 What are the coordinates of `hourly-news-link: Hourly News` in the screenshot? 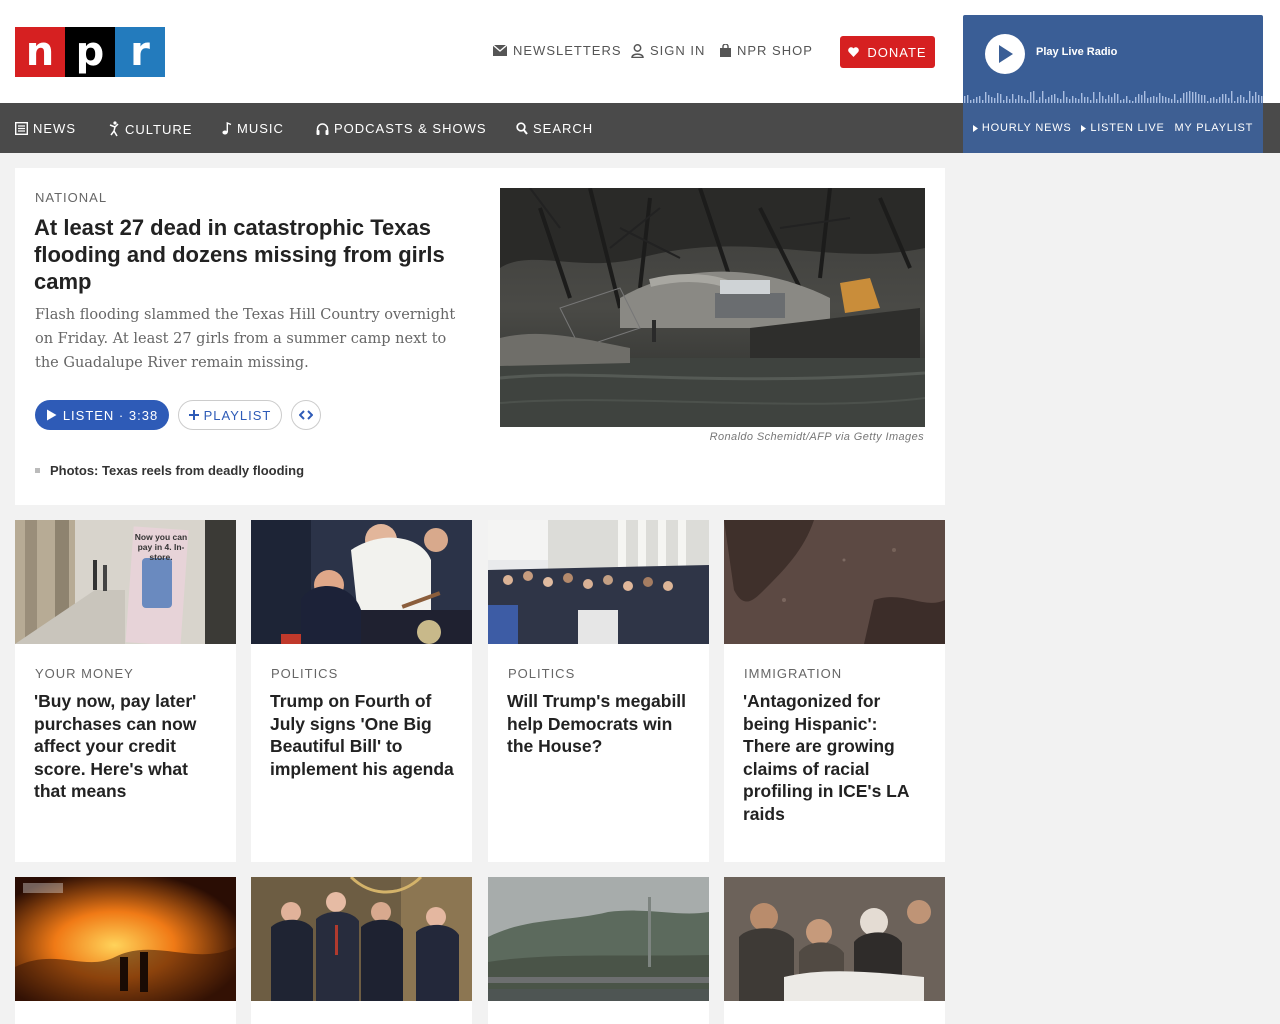 It's located at (1022, 128).